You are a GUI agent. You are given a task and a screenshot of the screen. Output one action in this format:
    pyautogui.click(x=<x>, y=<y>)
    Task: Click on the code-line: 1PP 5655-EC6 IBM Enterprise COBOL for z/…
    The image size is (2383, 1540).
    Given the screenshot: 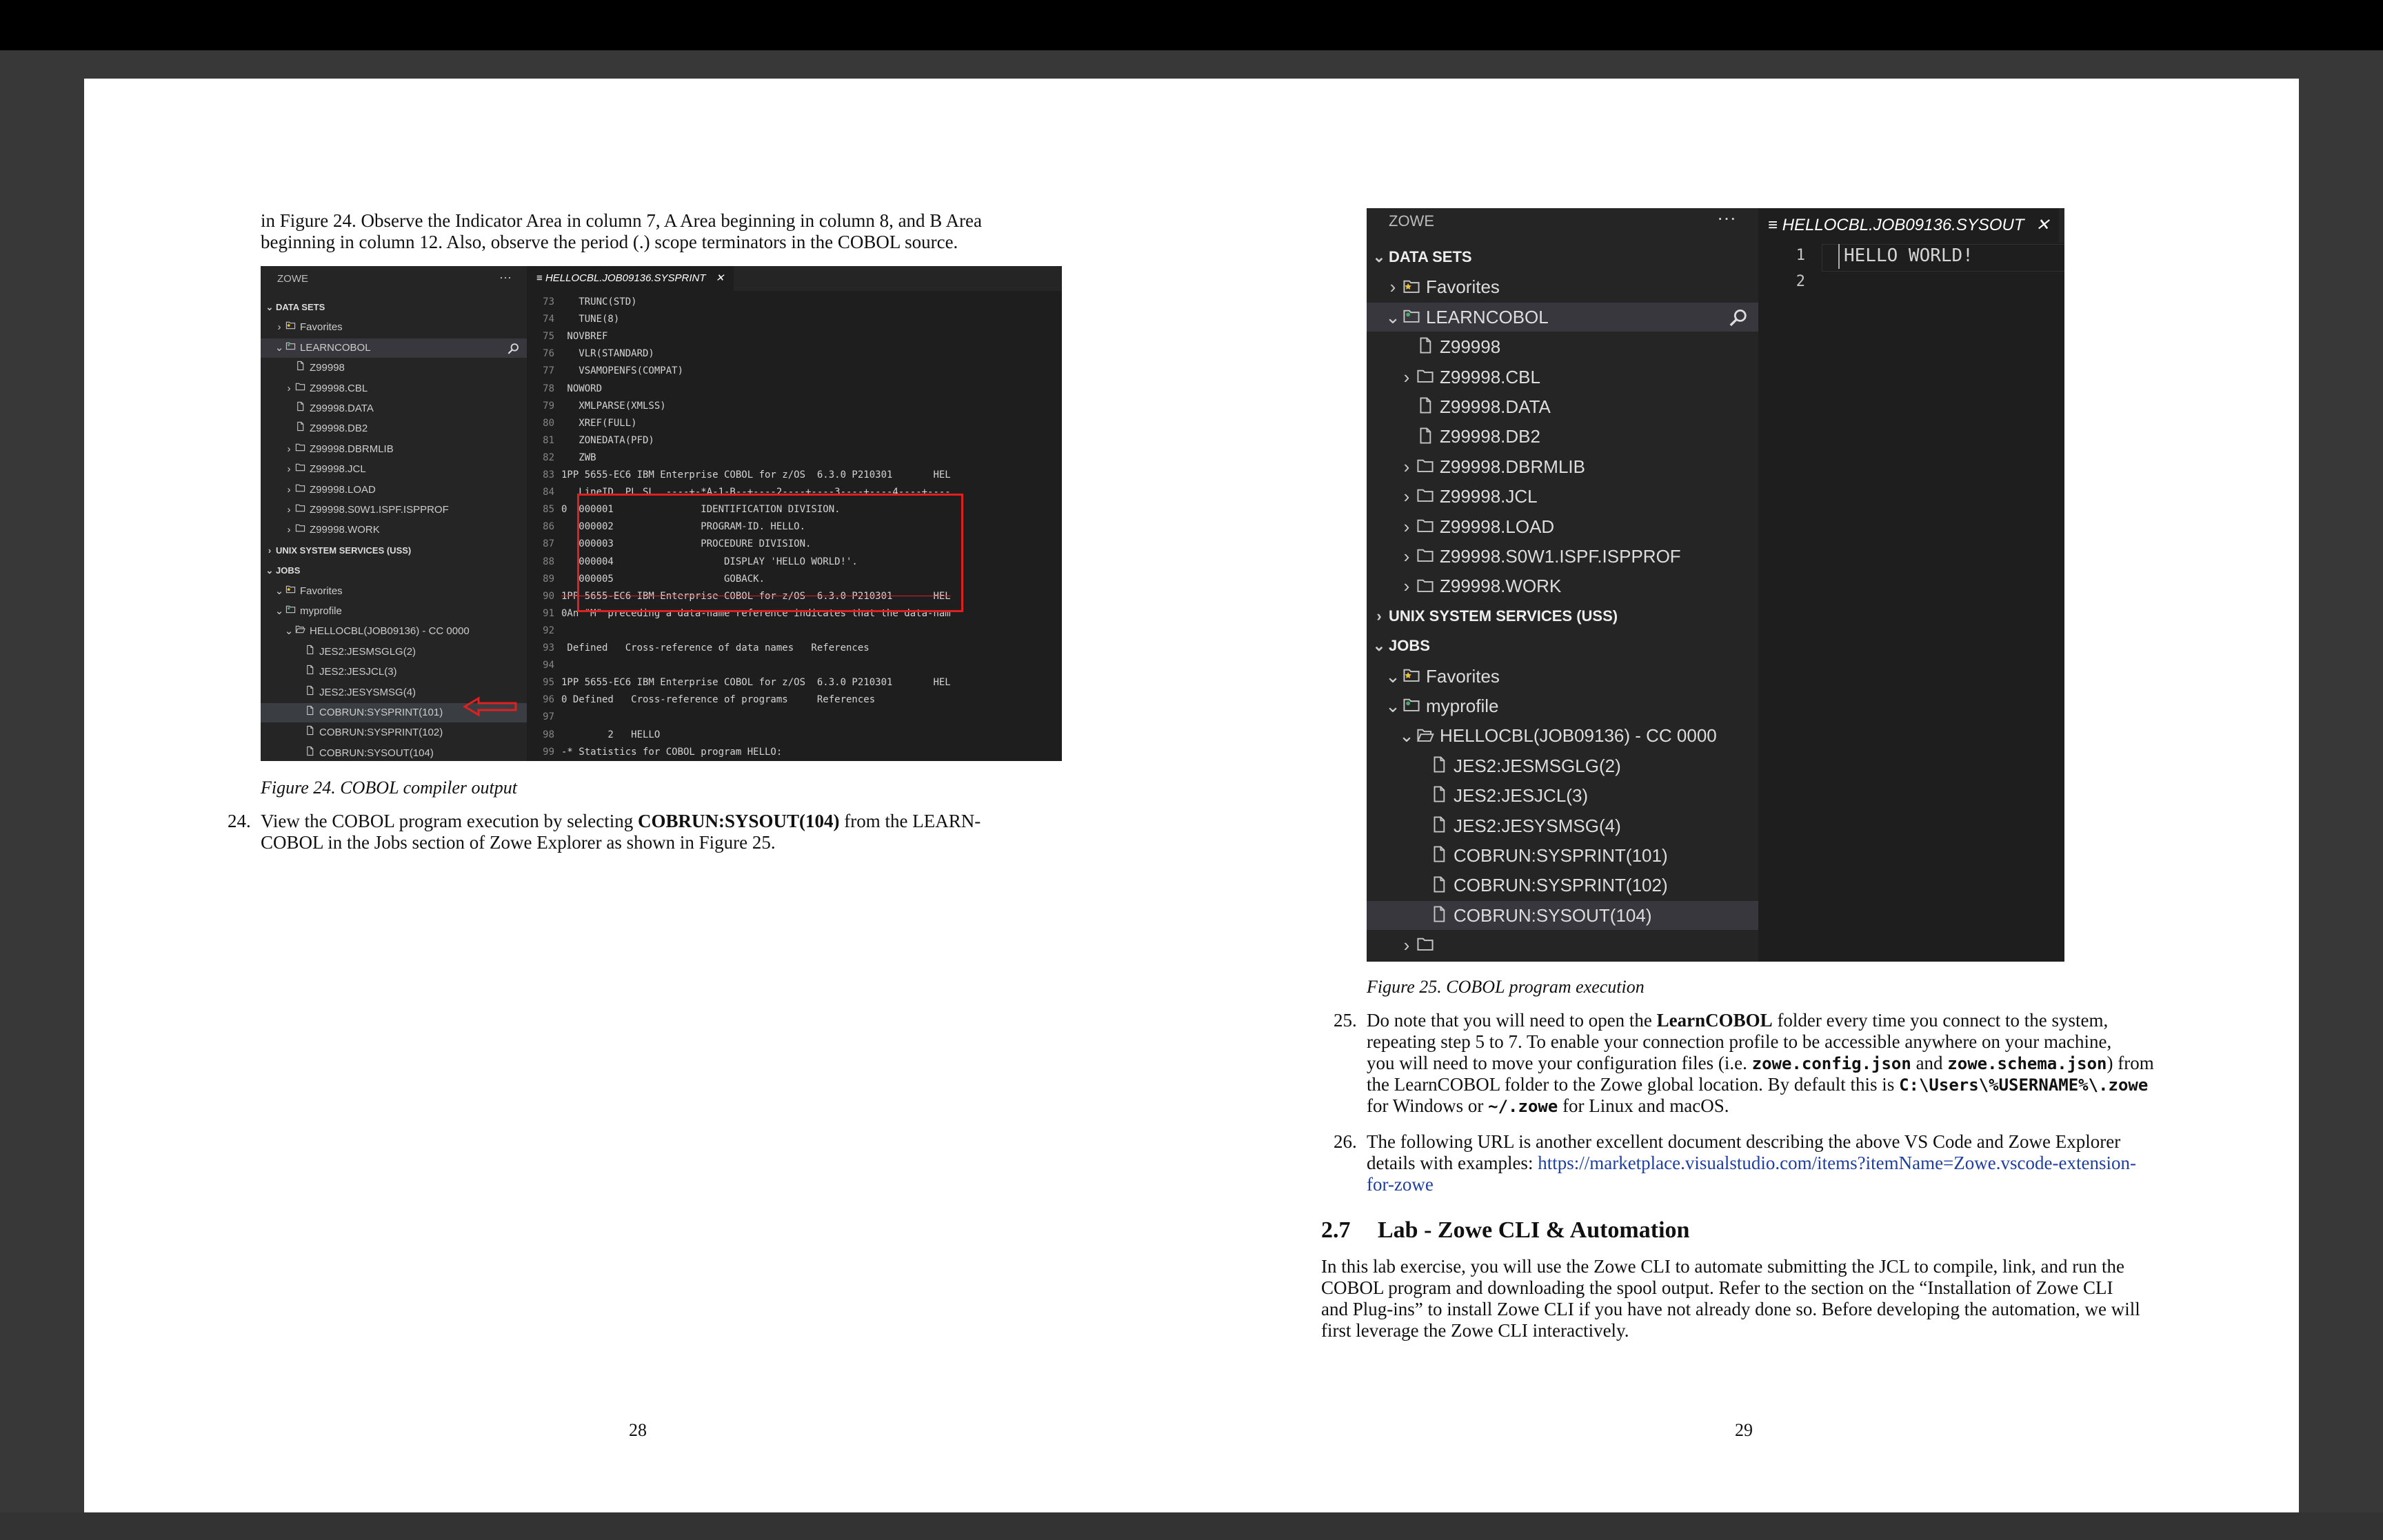 What is the action you would take?
    pyautogui.click(x=756, y=683)
    